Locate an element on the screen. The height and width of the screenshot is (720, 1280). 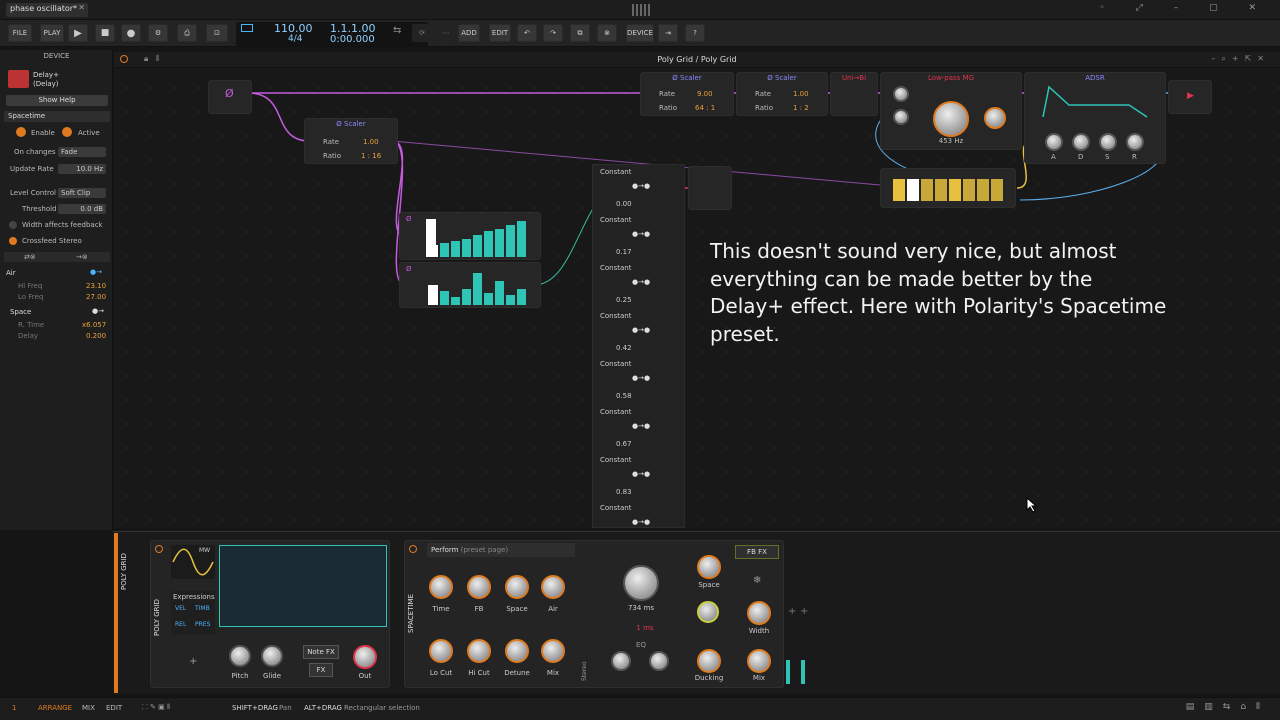
lowpass-filter-module: Low-pass MG 453 Hz is located at coordinates (951, 111).